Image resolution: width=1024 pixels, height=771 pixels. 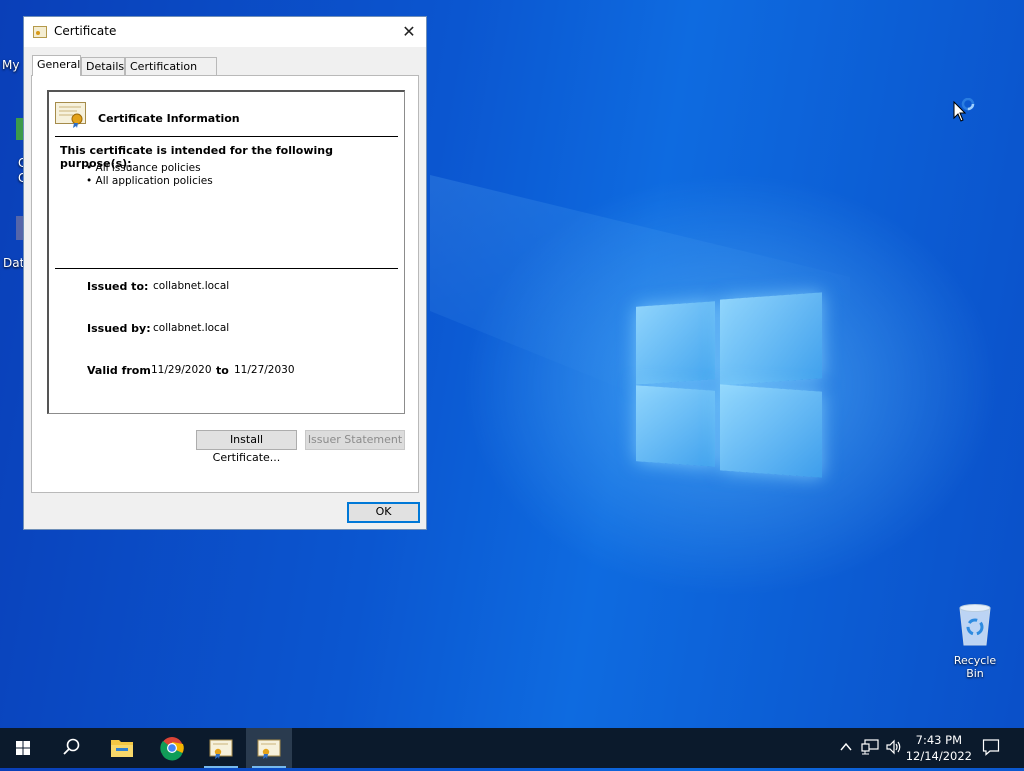 I want to click on network-icon, so click(x=870, y=747).